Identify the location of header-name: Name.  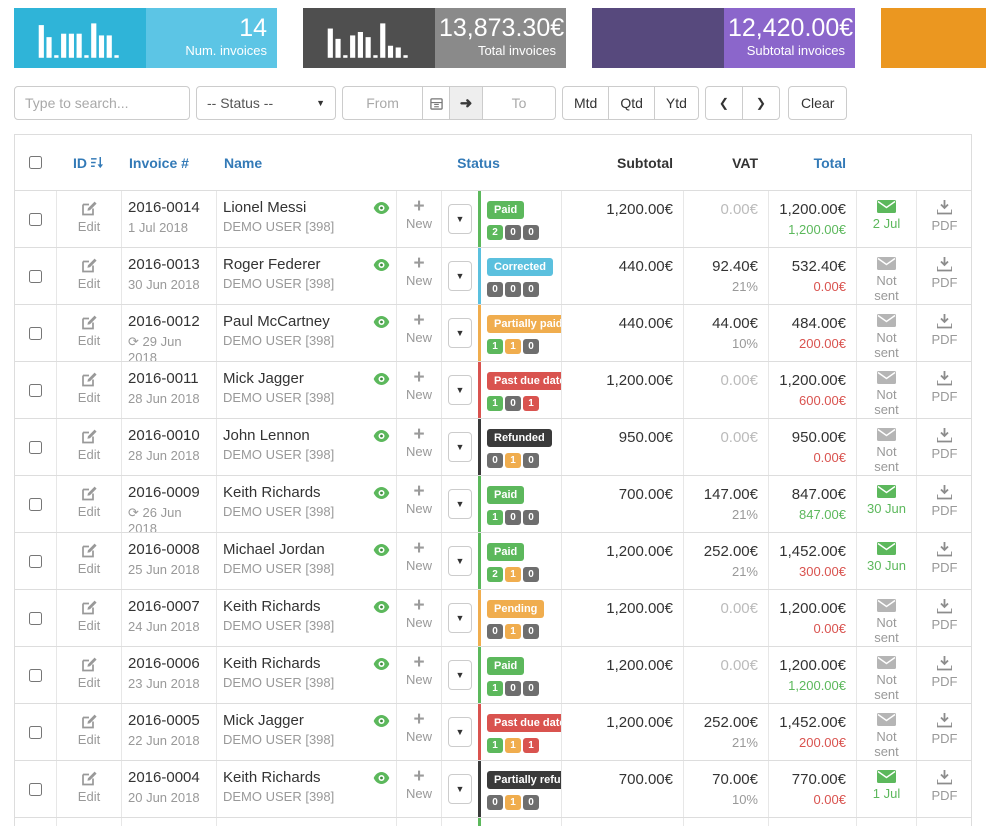
(306, 162).